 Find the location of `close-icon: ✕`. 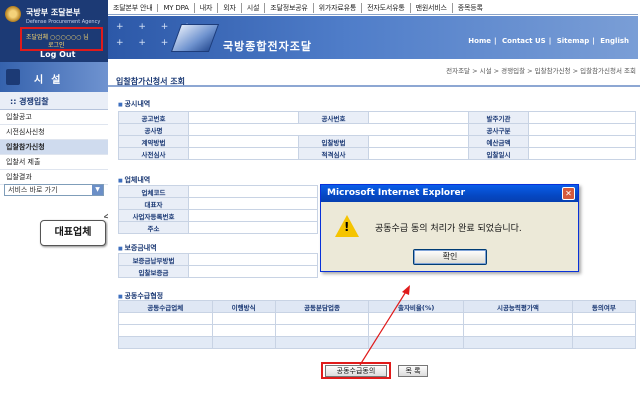

close-icon: ✕ is located at coordinates (568, 193).